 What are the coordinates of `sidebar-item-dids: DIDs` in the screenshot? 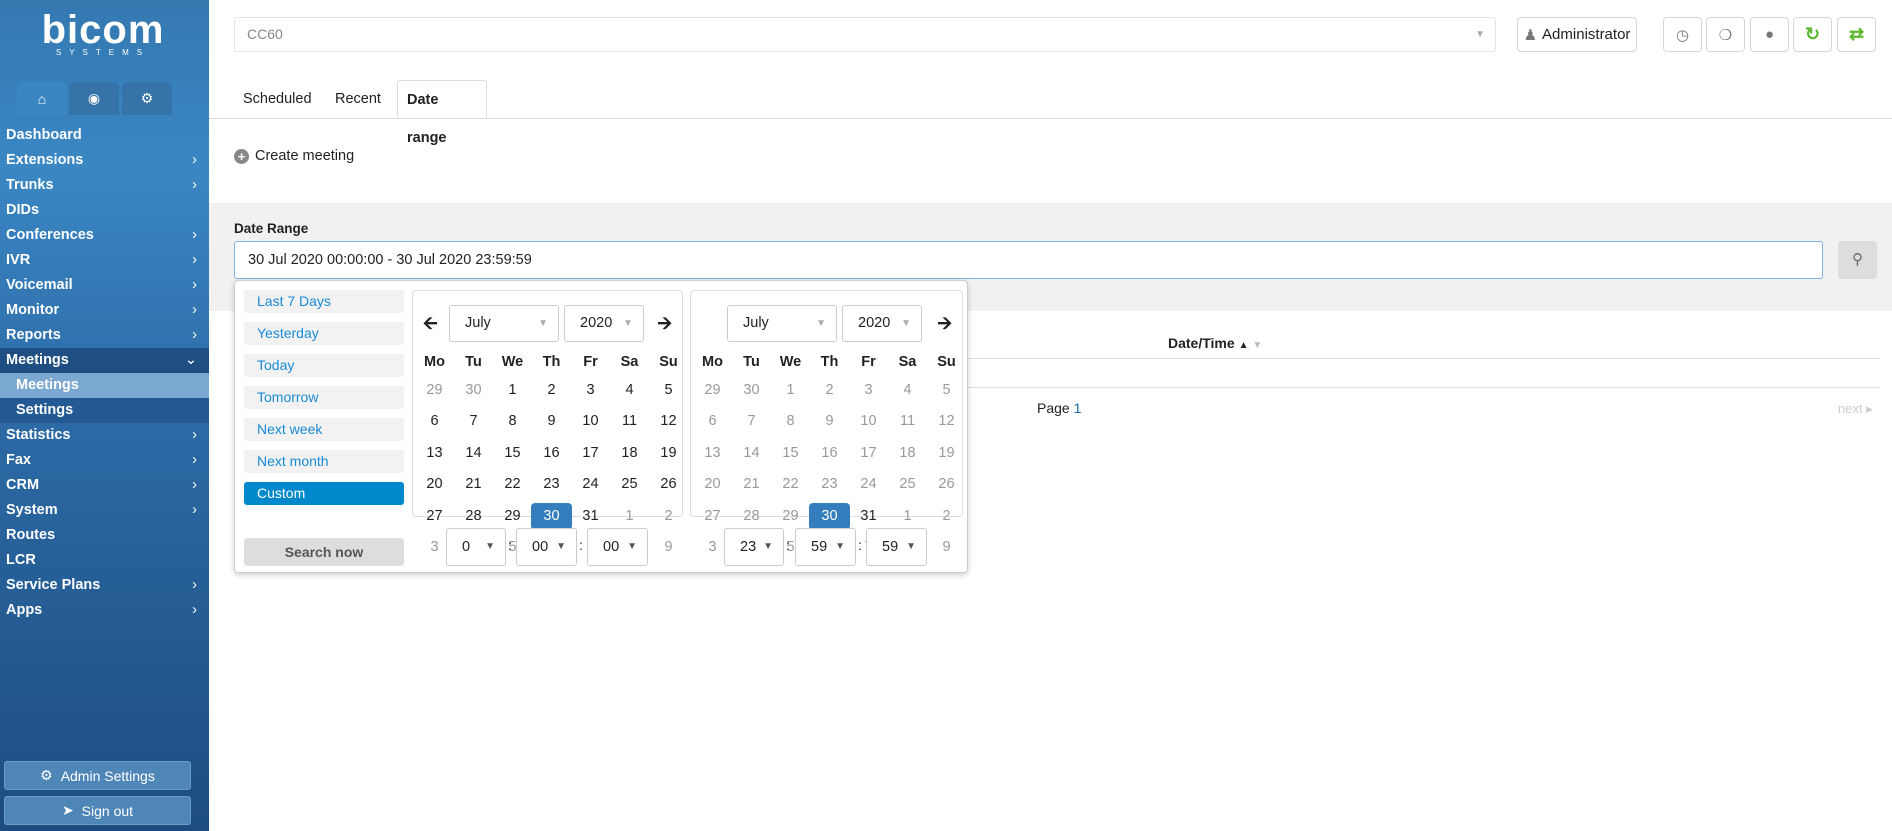 It's located at (104, 210).